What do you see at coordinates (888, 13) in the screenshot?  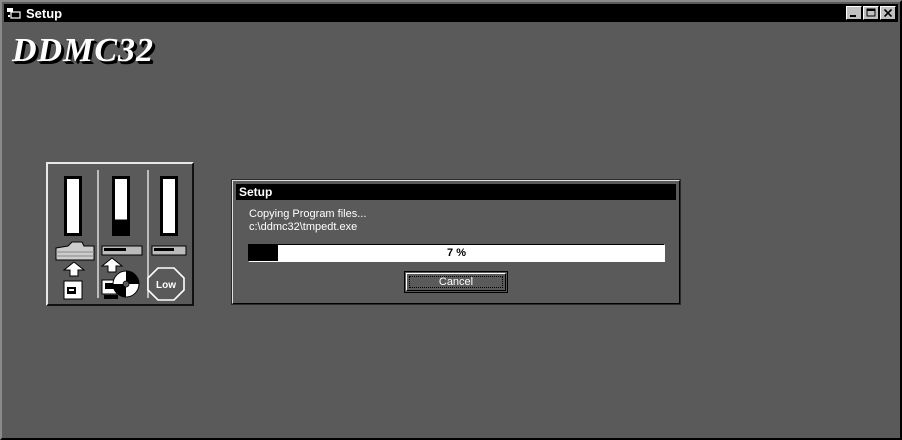 I see `close-icon` at bounding box center [888, 13].